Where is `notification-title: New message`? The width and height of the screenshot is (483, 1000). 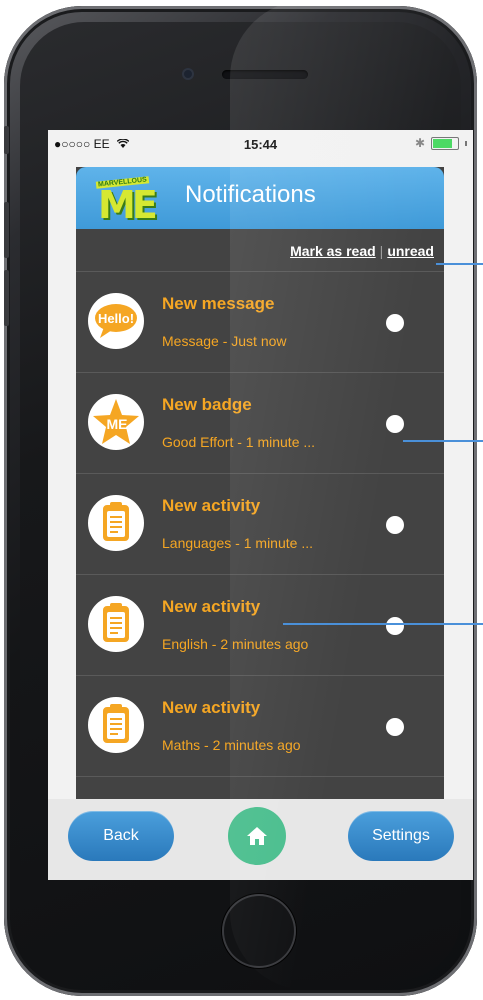
notification-title: New message is located at coordinates (218, 303).